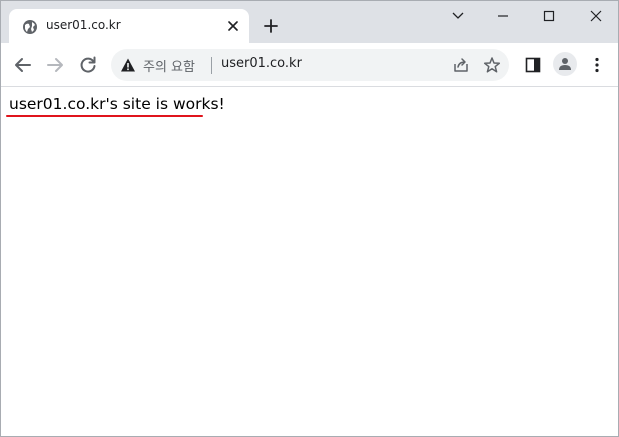 The image size is (619, 437). Describe the element at coordinates (83, 25) in the screenshot. I see `tab-title: user01.co.kr` at that location.